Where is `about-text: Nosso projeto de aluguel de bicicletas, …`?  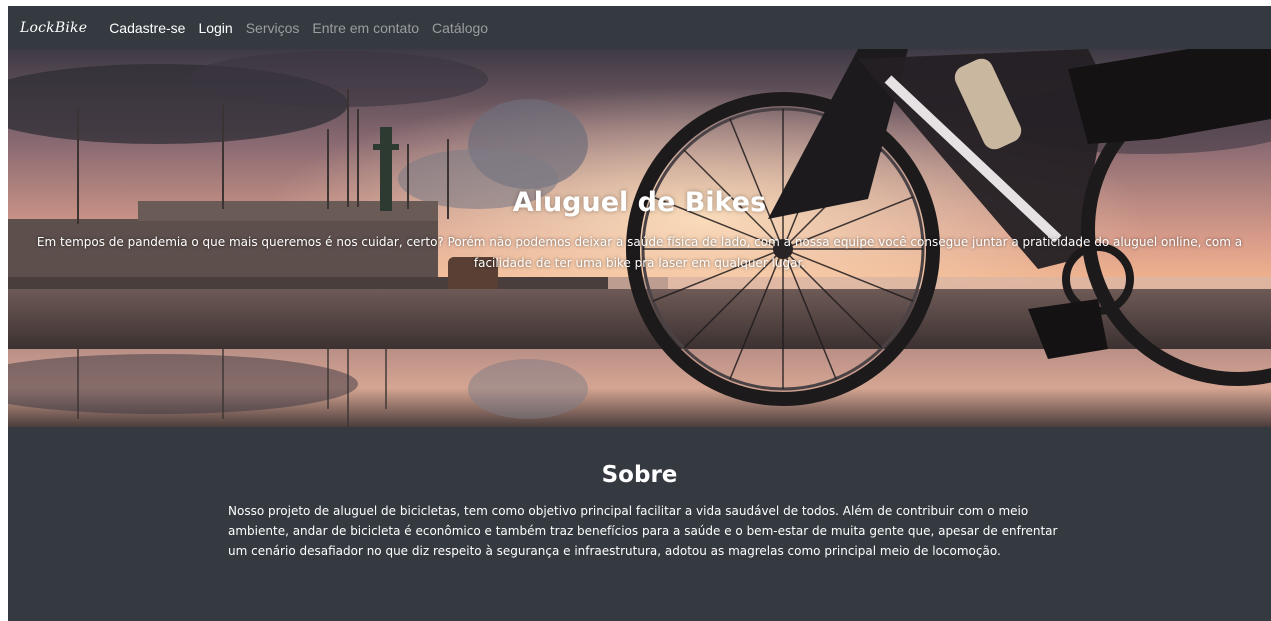 about-text: Nosso projeto de aluguel de bicicletas, … is located at coordinates (643, 531).